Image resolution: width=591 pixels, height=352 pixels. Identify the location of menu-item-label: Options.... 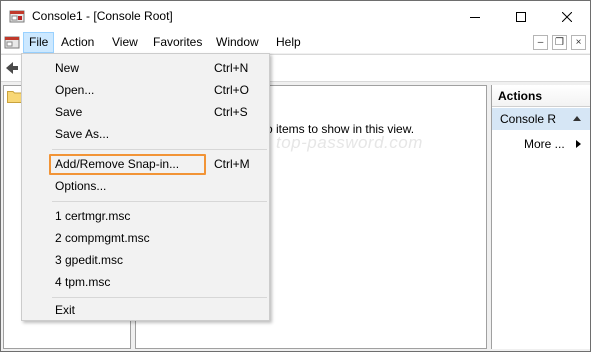
(81, 186).